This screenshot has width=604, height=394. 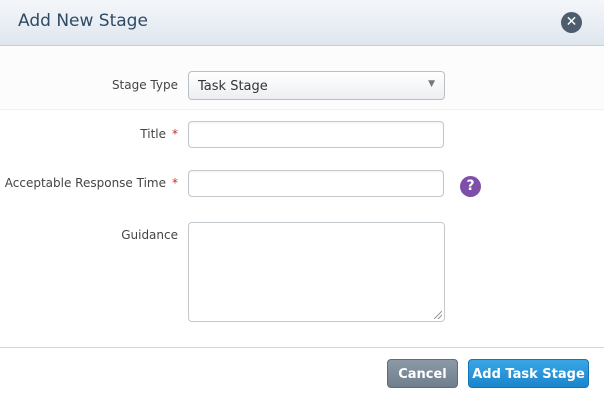 What do you see at coordinates (153, 134) in the screenshot?
I see `title-label-text: Title` at bounding box center [153, 134].